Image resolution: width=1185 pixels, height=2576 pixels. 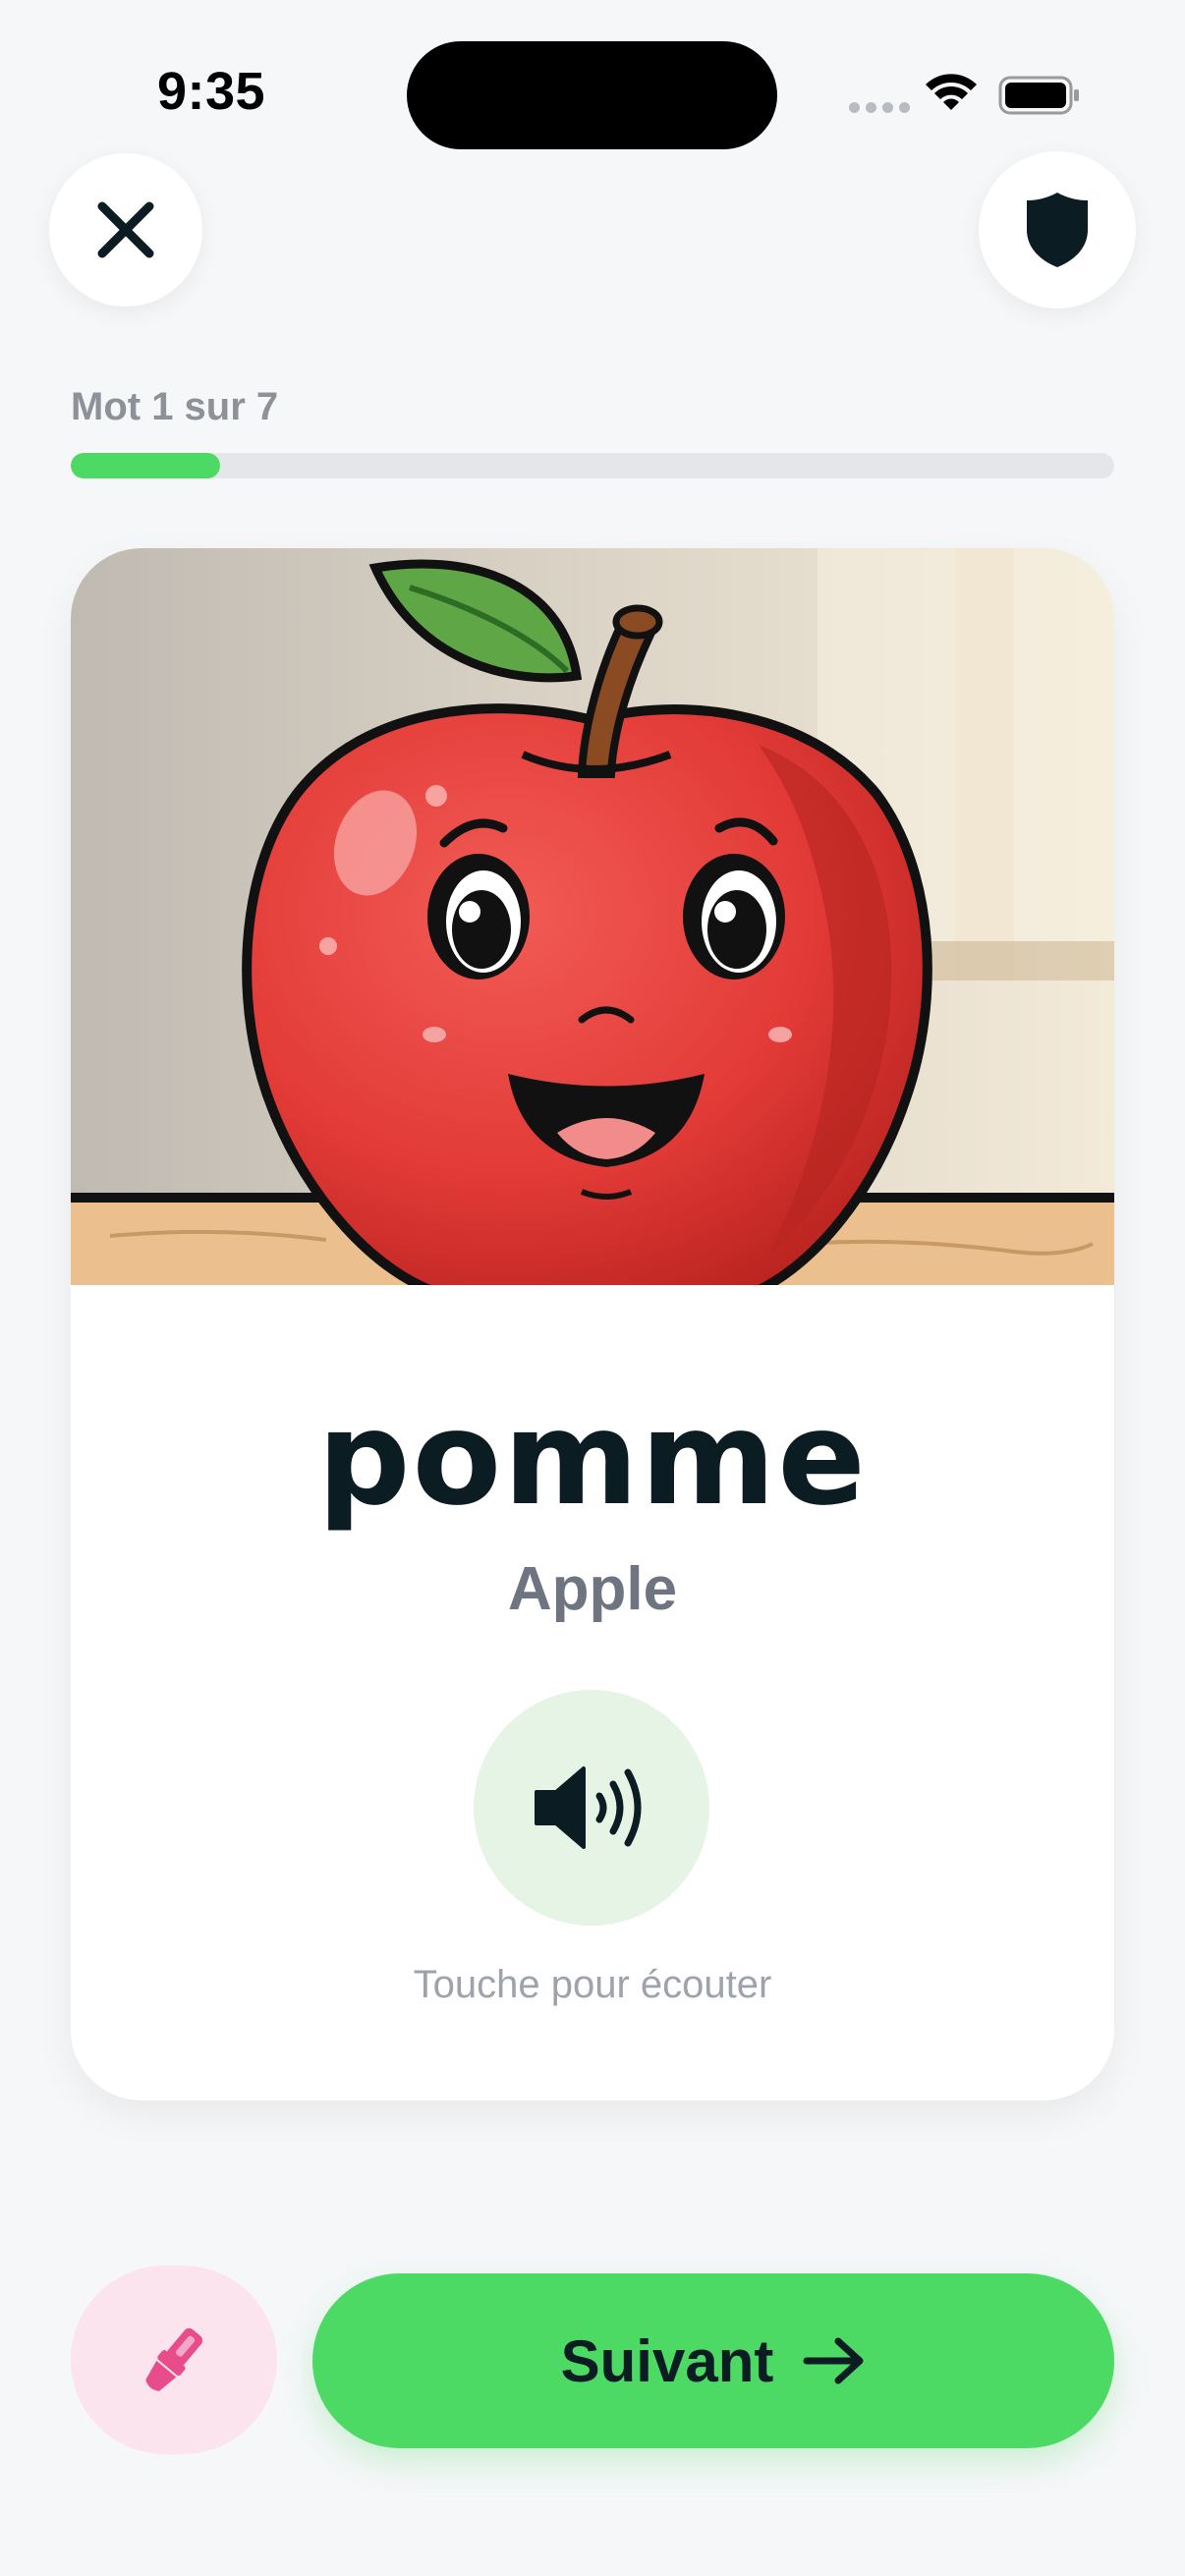 I want to click on close-icon, so click(x=126, y=229).